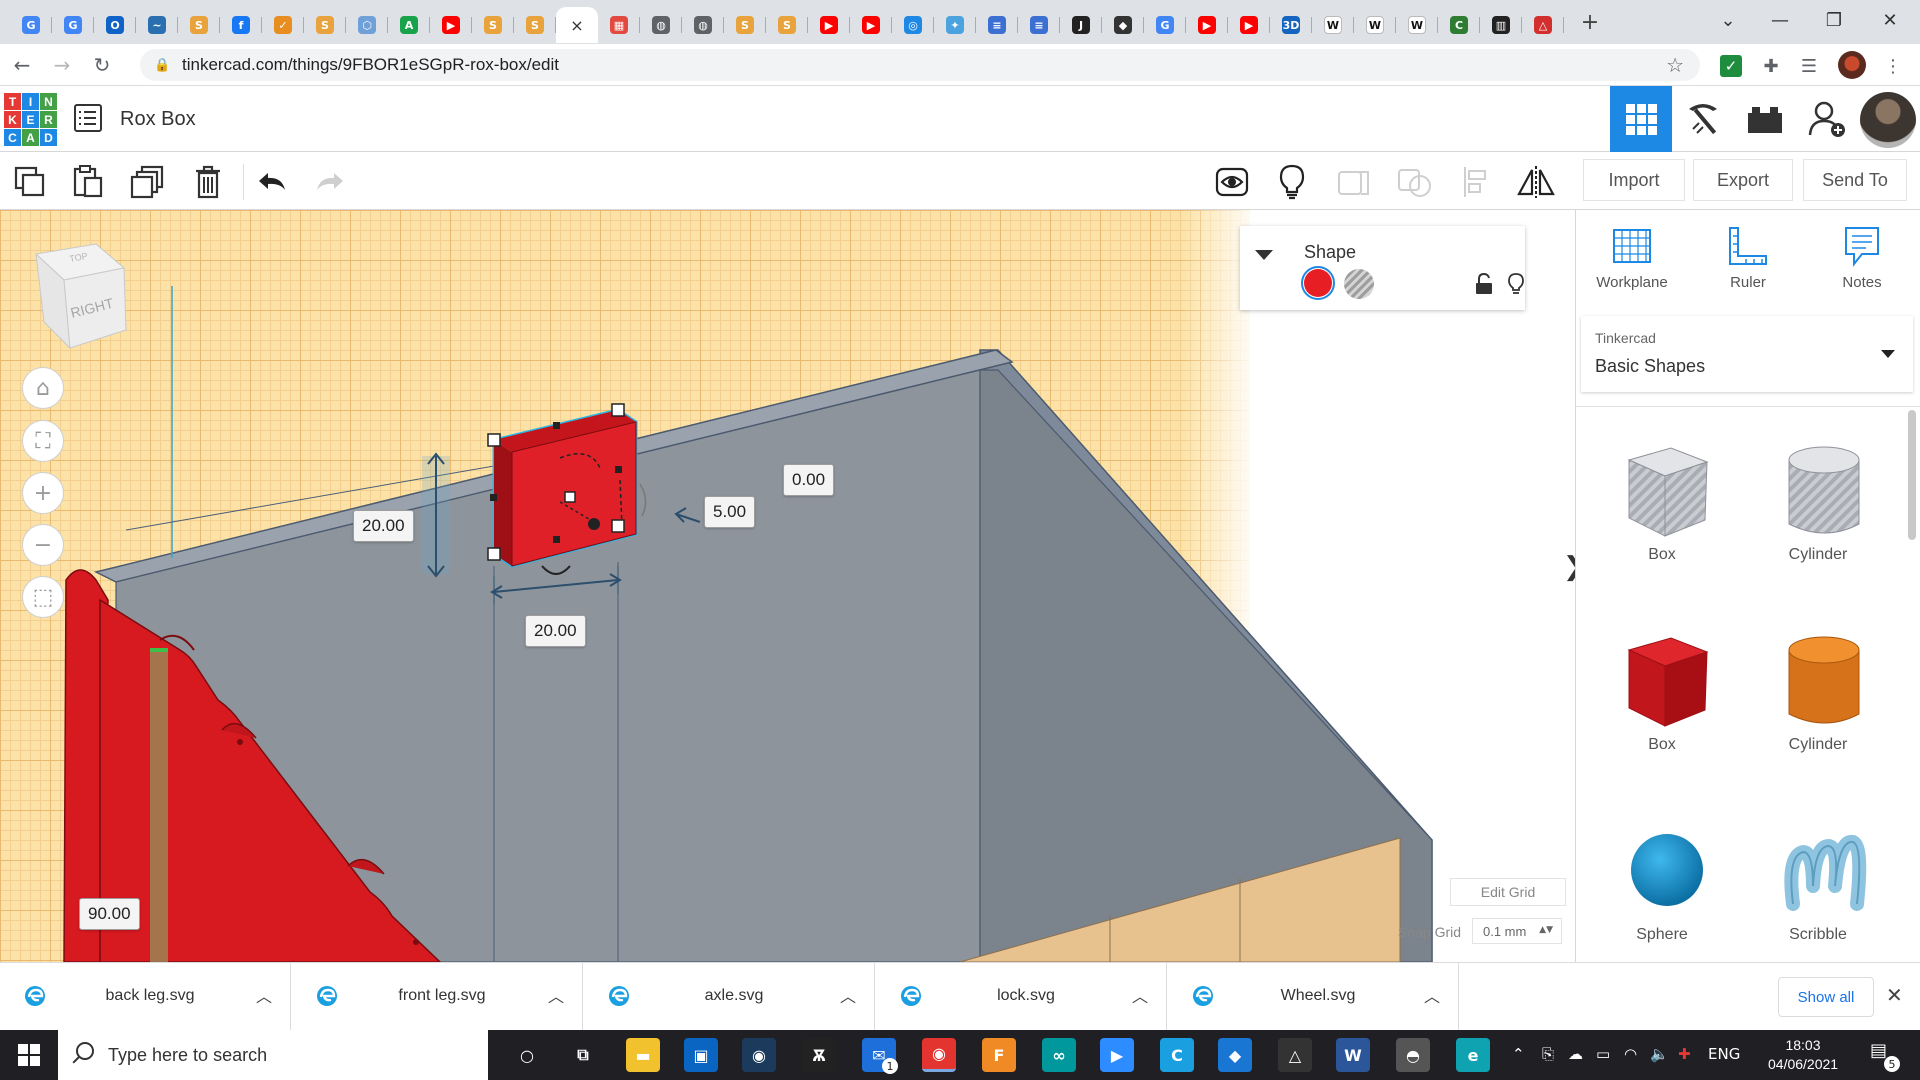  I want to click on export-button: Export, so click(1743, 180).